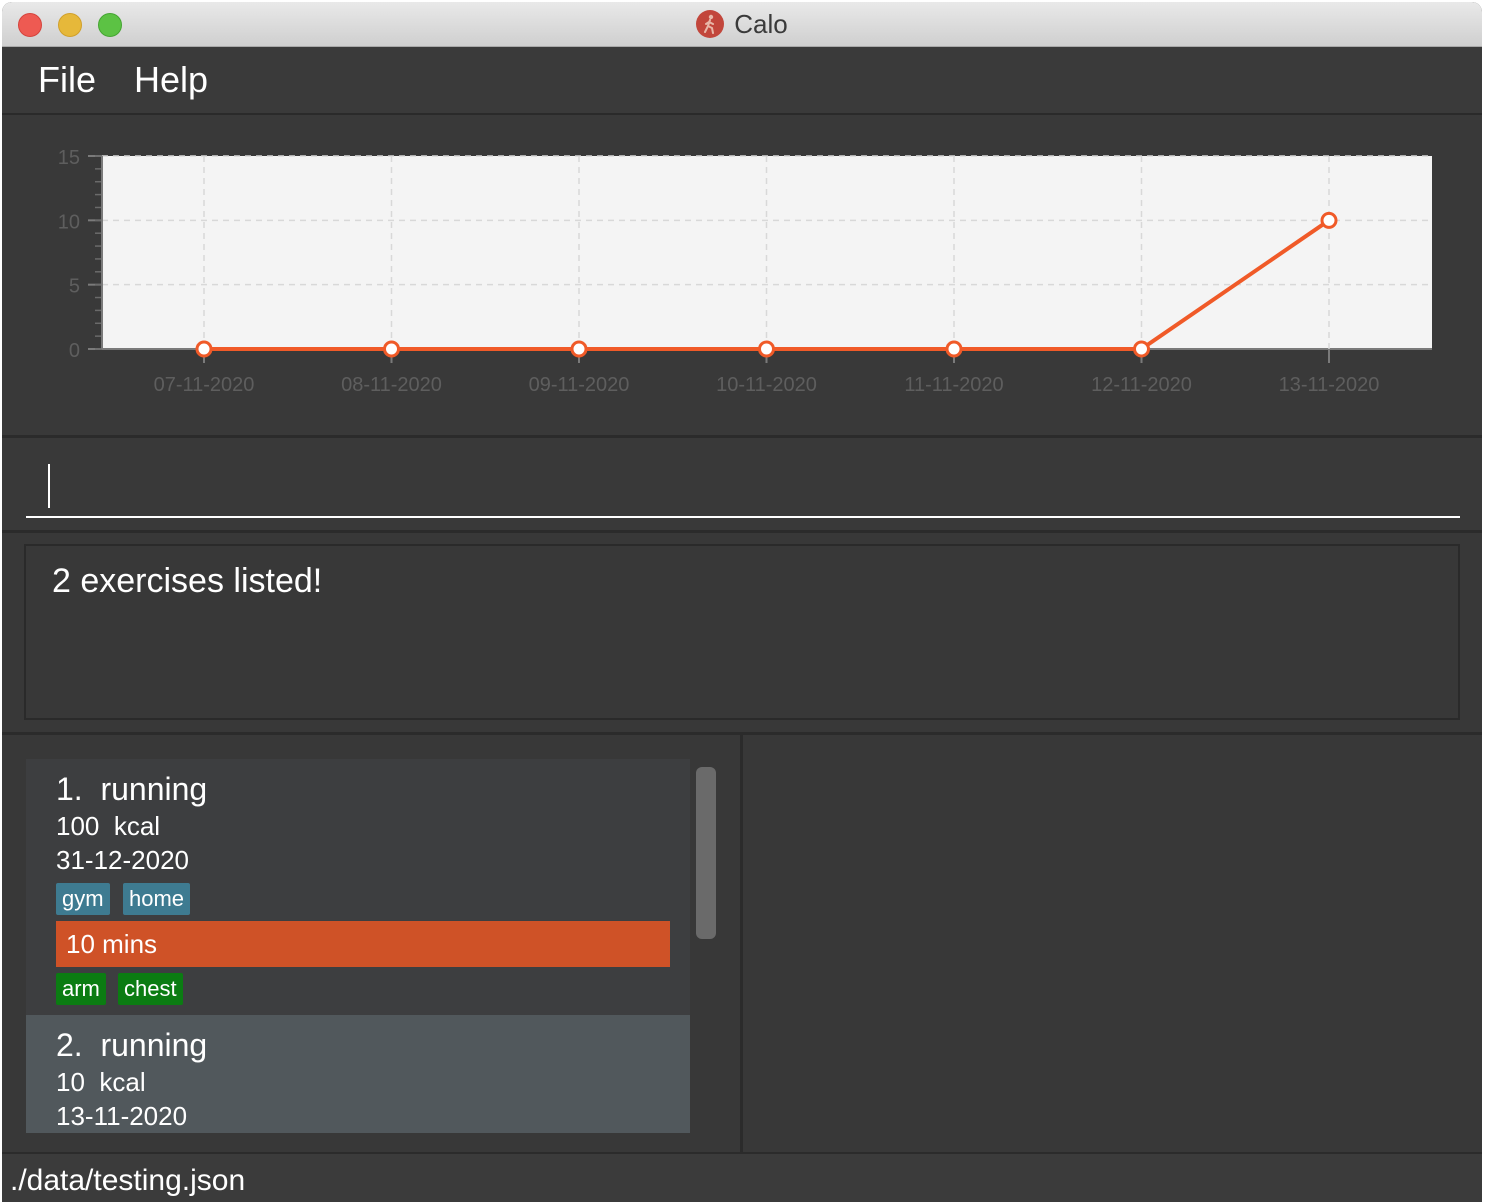 This screenshot has height=1204, width=1488. I want to click on tag-badge: gym, so click(83, 899).